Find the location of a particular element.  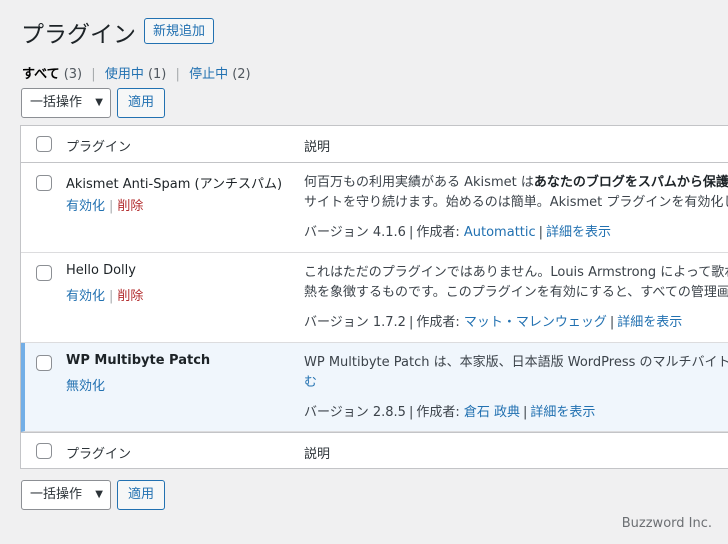

plugin-name: Akismet Anti-Spam (アンチスパム) is located at coordinates (174, 184).